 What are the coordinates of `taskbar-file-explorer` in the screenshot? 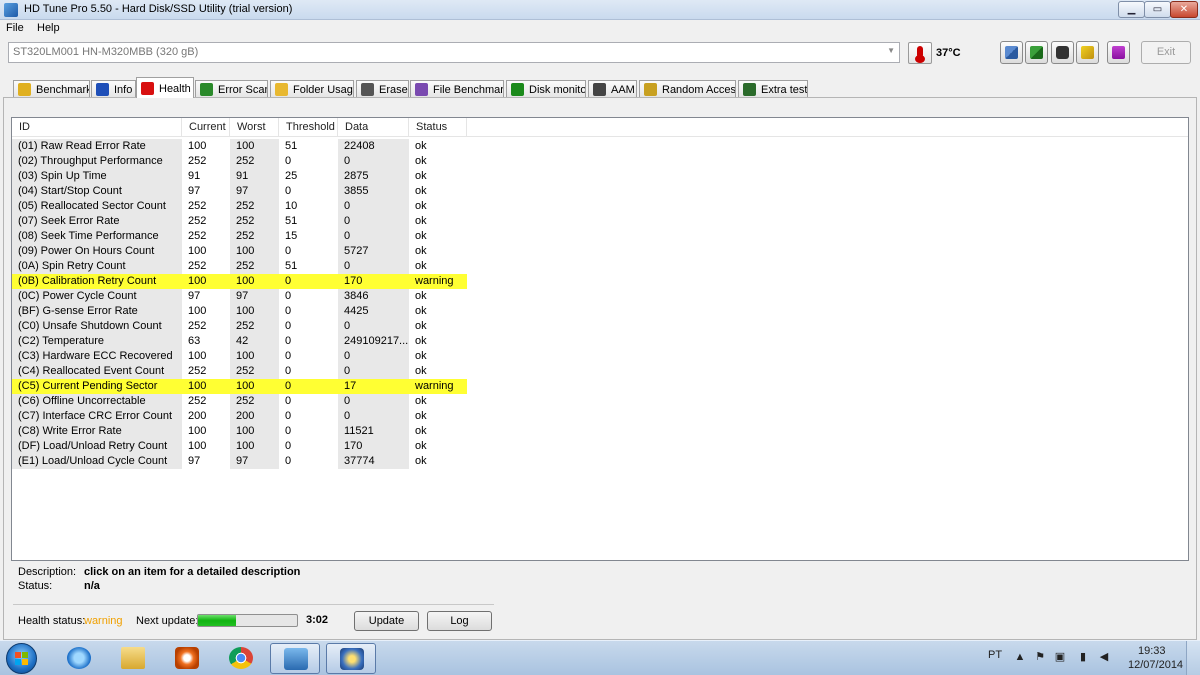 It's located at (133, 658).